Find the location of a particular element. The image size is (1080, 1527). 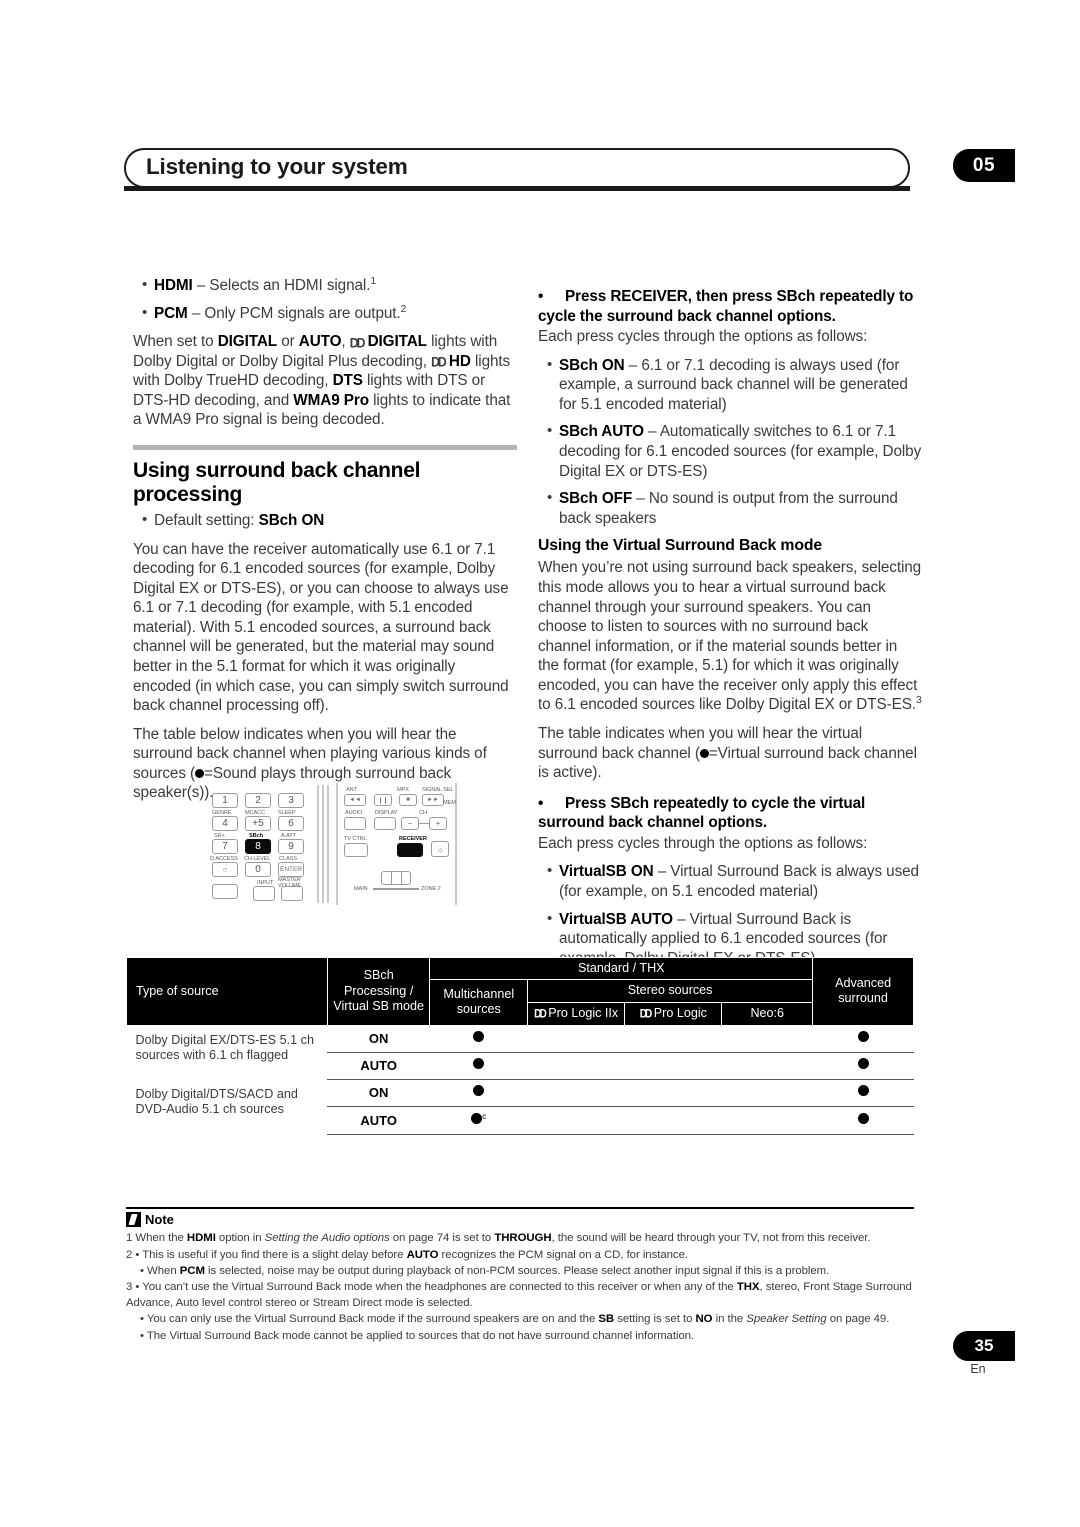

remote-zone-base is located at coordinates (396, 889).